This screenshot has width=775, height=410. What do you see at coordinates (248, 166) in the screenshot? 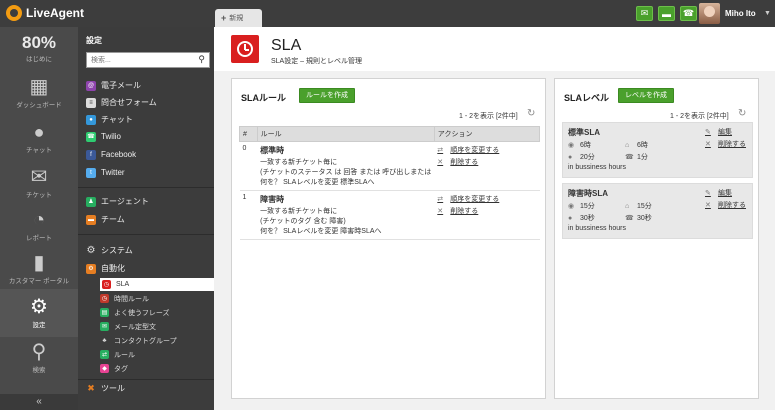
I see `rule-number: 0` at bounding box center [248, 166].